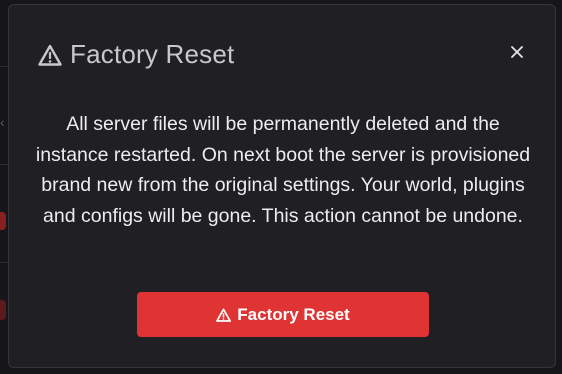  I want to click on background-chevron-icon: ‹, so click(2, 122).